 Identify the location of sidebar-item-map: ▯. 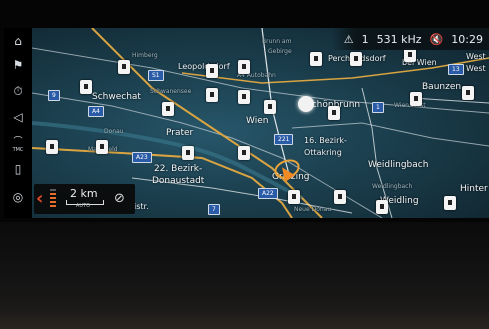
(18, 169).